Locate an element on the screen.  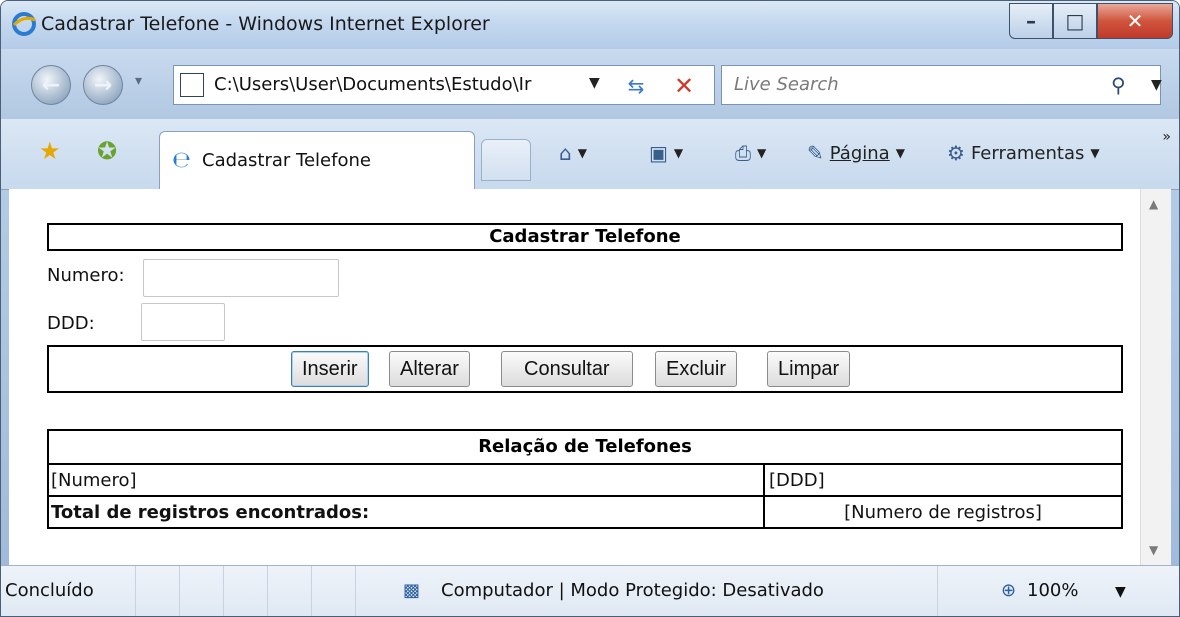
security-zone: Computador | Modo Protegido: Desativado is located at coordinates (632, 590).